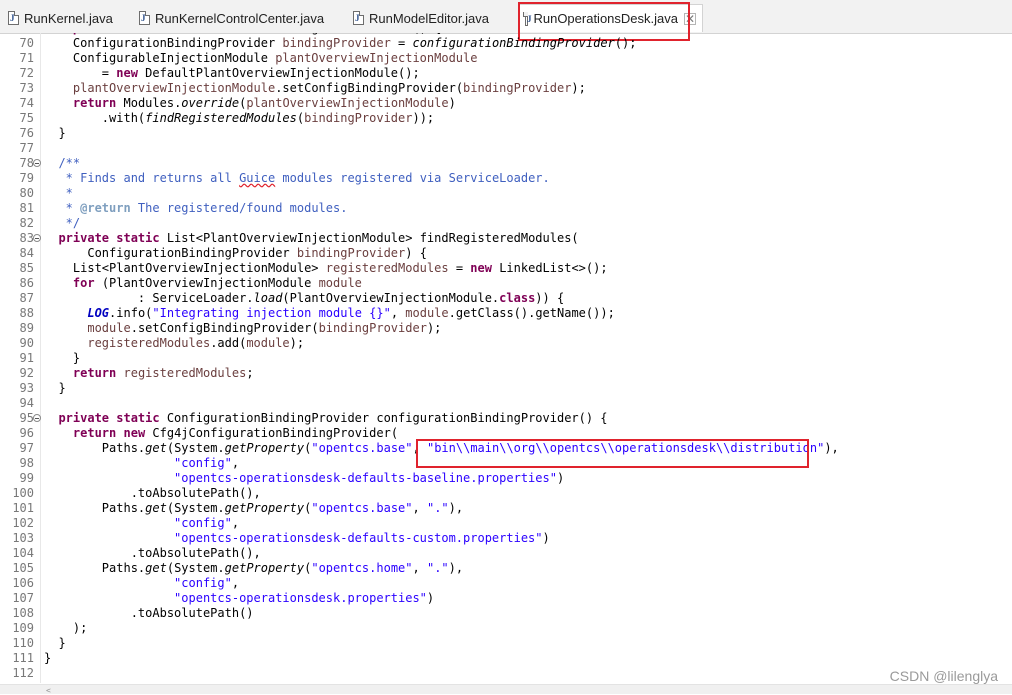 The height and width of the screenshot is (695, 1012). Describe the element at coordinates (185, 373) in the screenshot. I see `code-token: registeredModules` at that location.